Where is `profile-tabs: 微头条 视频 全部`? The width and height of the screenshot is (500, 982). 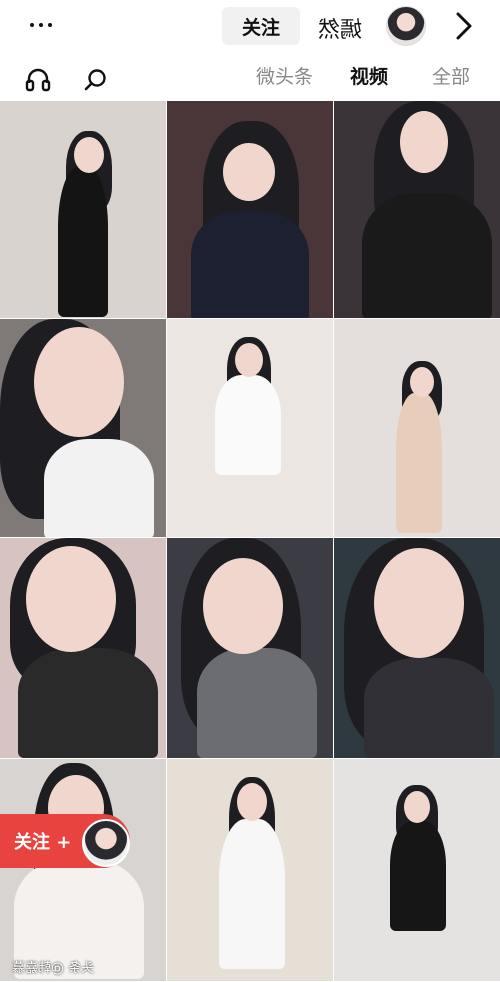
profile-tabs: 微头条 视频 全部 is located at coordinates (250, 78).